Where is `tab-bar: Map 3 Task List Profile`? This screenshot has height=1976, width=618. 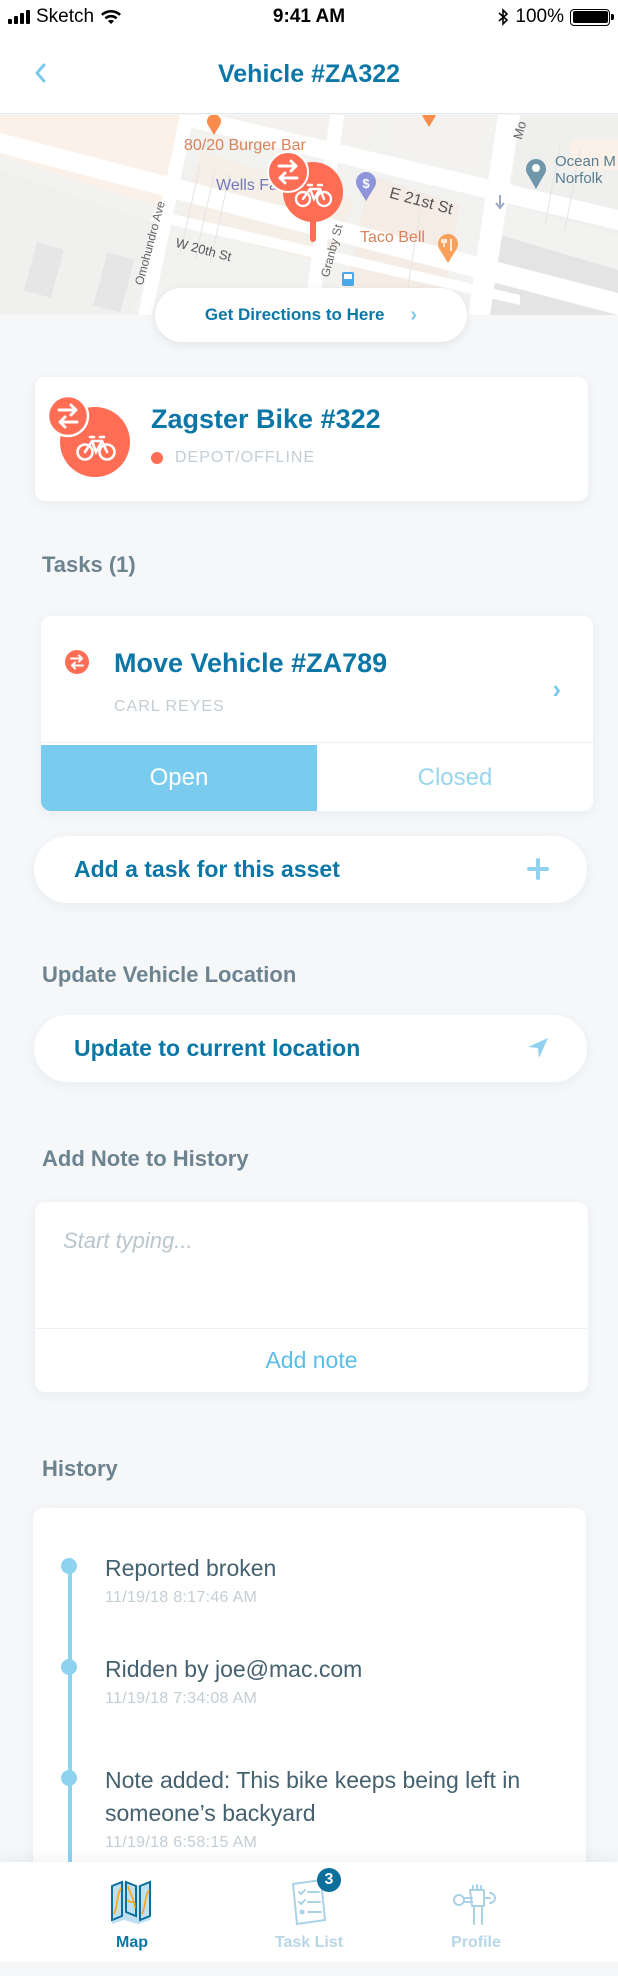 tab-bar: Map 3 Task List Profile is located at coordinates (309, 1912).